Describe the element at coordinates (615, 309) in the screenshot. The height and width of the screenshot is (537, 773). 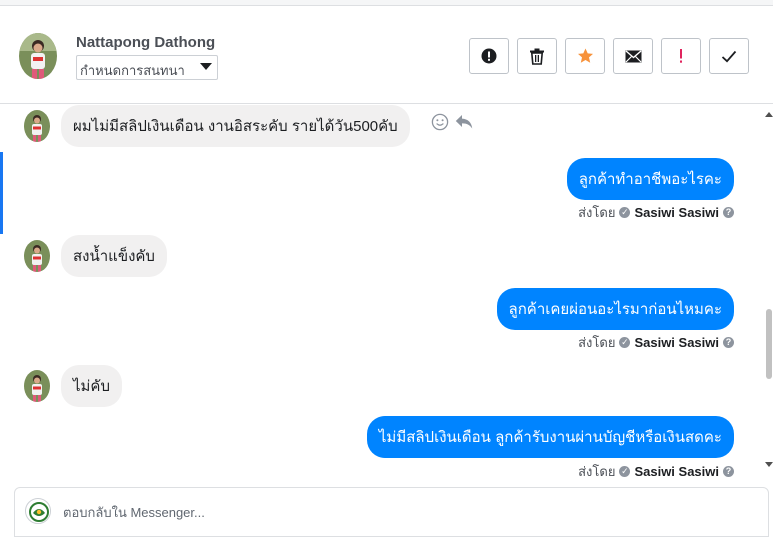
I see `message-bubble-outgoing: ลูกค้าเคยผ่อนอะไรมาก่อนไหมคะ` at that location.